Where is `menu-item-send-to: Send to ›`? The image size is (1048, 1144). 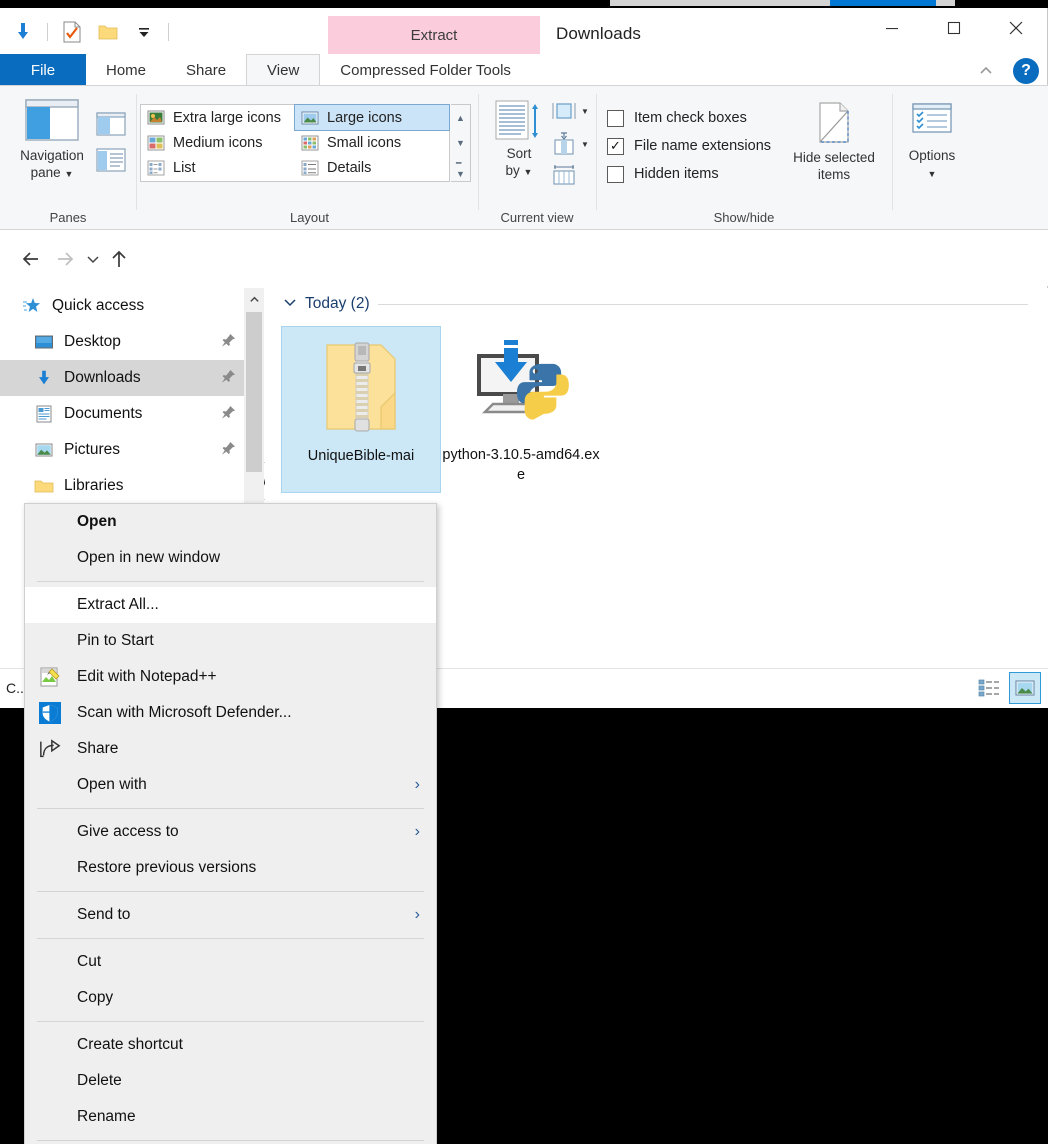
menu-item-send-to: Send to › is located at coordinates (230, 915).